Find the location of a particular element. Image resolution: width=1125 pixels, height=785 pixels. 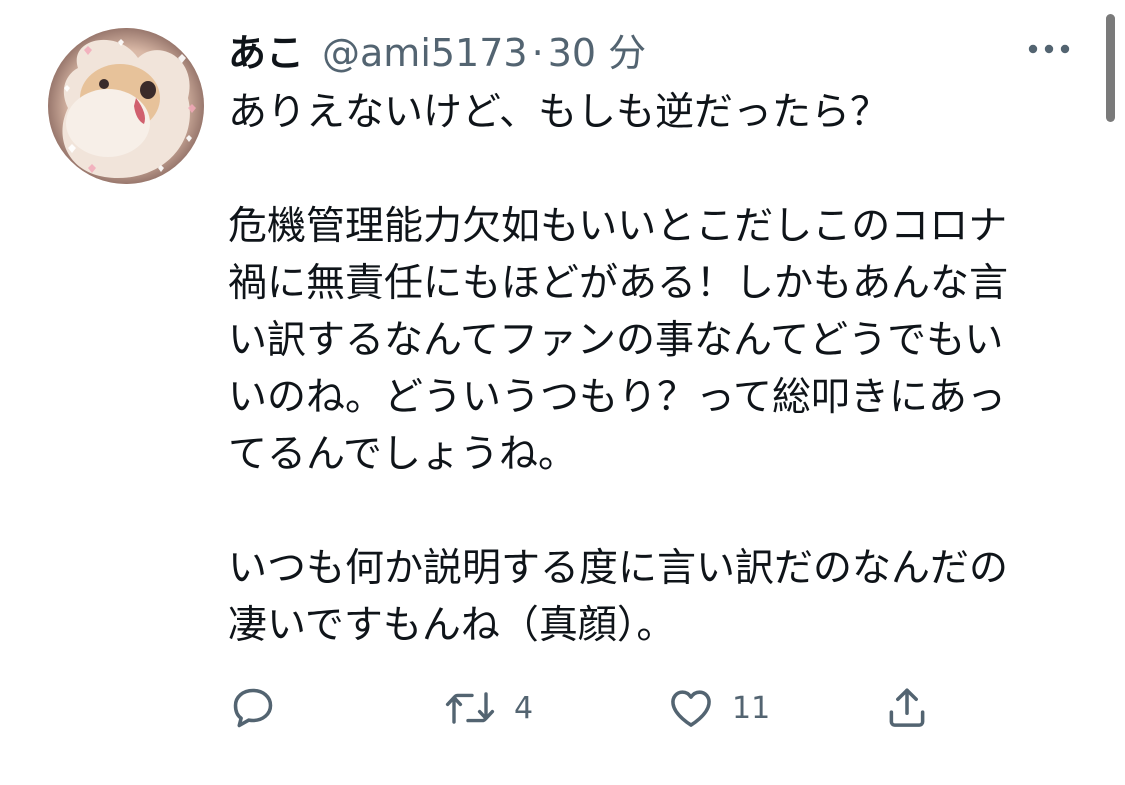

retweet-button: 4 is located at coordinates (487, 708).